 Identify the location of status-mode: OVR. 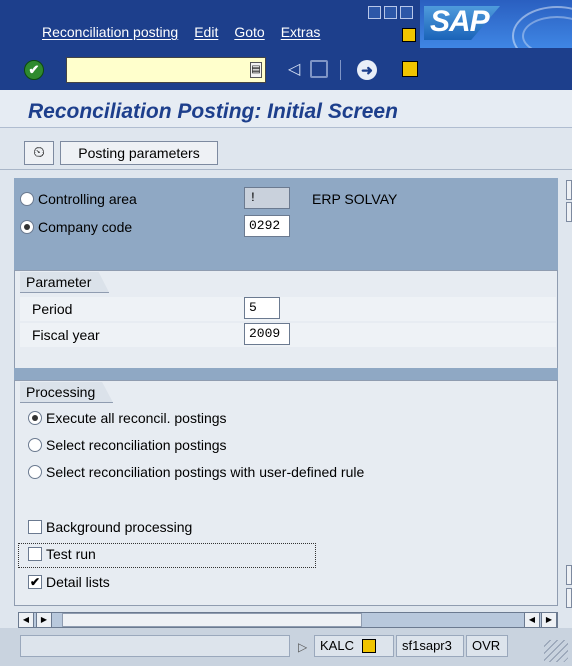
(487, 646).